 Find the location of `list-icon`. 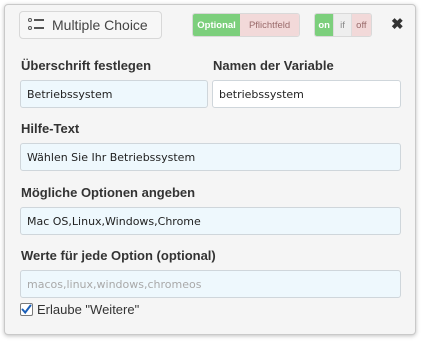

list-icon is located at coordinates (36, 25).